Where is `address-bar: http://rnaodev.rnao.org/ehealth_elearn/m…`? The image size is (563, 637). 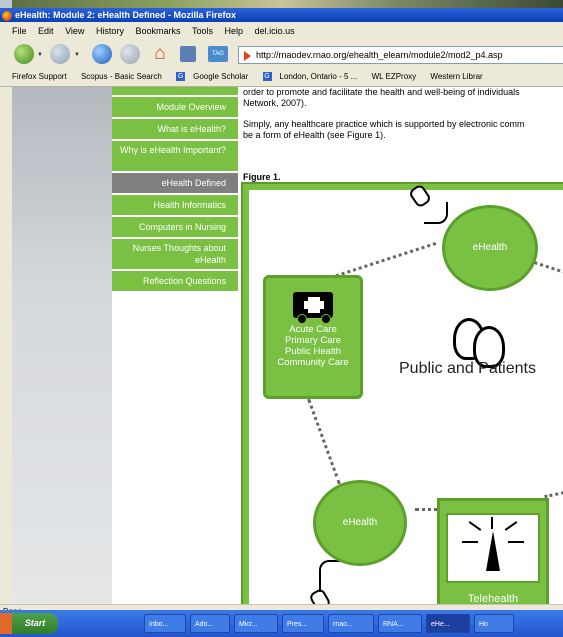 address-bar: http://rnaodev.rnao.org/ehealth_elearn/m… is located at coordinates (400, 55).